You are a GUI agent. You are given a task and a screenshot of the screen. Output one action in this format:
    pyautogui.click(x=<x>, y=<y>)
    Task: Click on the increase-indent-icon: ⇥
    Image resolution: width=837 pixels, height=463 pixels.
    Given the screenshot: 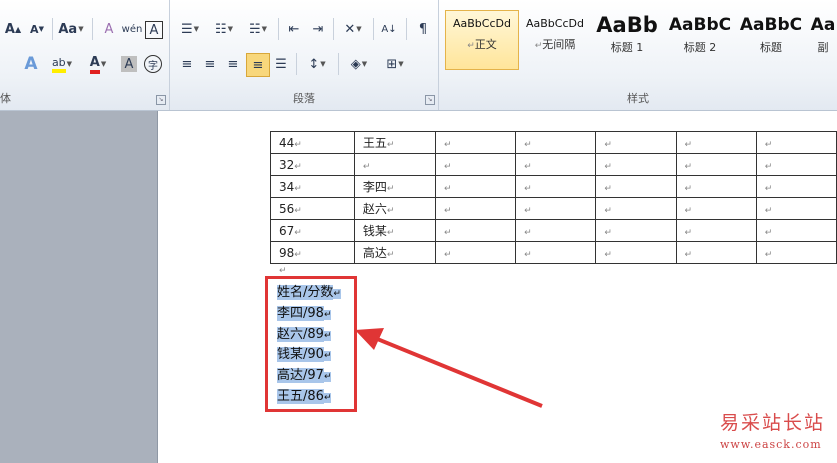 What is the action you would take?
    pyautogui.click(x=318, y=29)
    